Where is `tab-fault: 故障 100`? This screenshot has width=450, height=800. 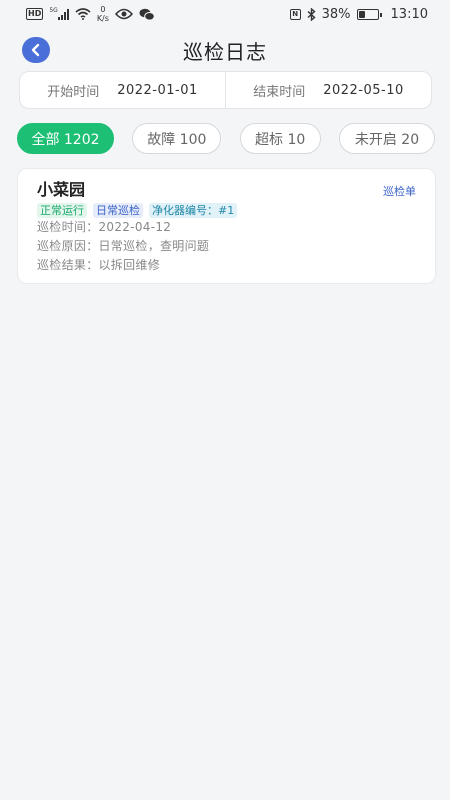 tab-fault: 故障 100 is located at coordinates (177, 138).